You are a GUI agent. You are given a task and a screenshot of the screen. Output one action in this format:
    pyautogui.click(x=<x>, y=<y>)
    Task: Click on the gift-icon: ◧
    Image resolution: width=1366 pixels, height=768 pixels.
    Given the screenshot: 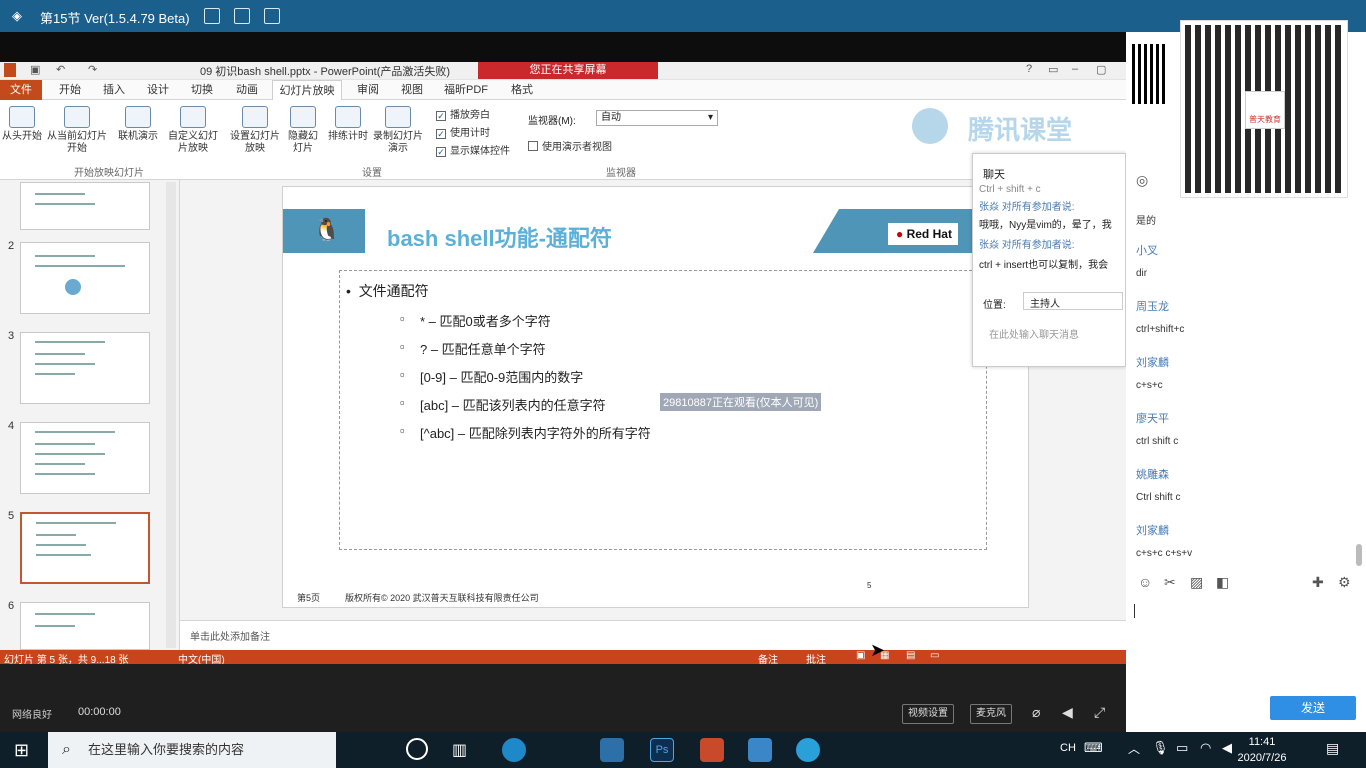 What is the action you would take?
    pyautogui.click(x=1222, y=582)
    